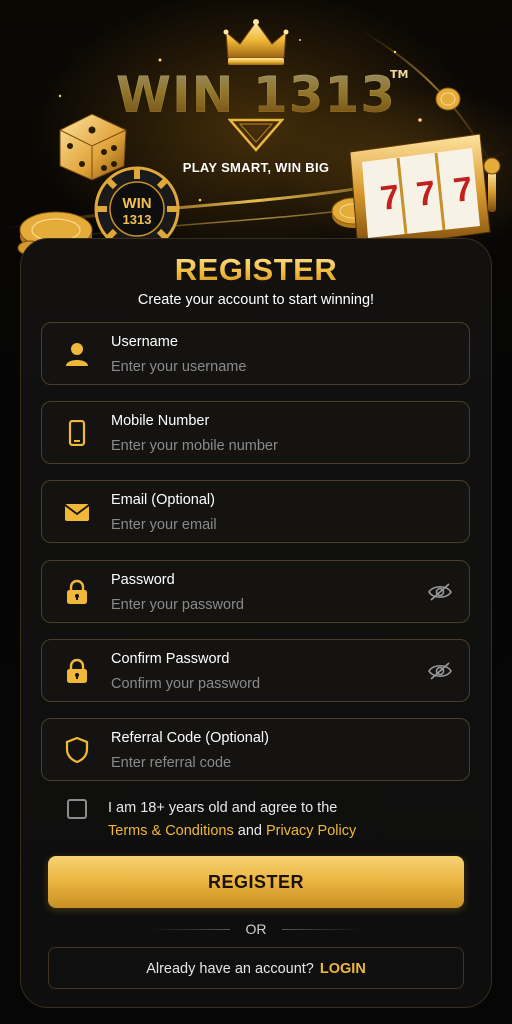  I want to click on mobile-input, so click(261, 446).